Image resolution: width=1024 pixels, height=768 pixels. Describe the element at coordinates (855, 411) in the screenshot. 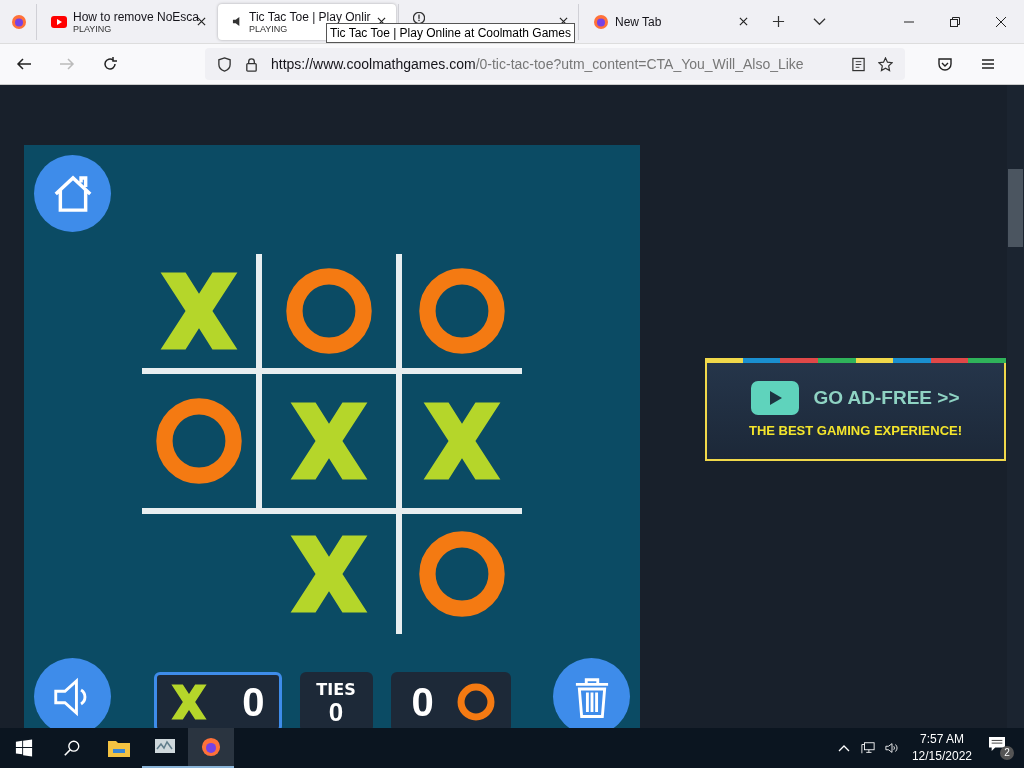

I see `ad-banner: GO AD-FREE >> THE BEST GAMING EXPERIENCE!` at that location.